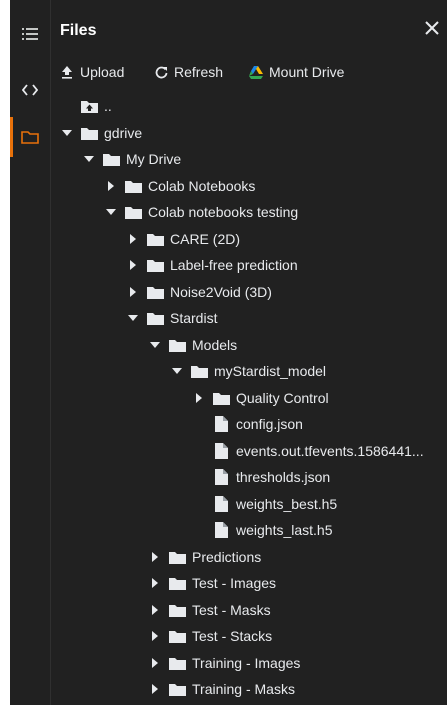  I want to click on folder-row: Label-free prediction, so click(212, 265).